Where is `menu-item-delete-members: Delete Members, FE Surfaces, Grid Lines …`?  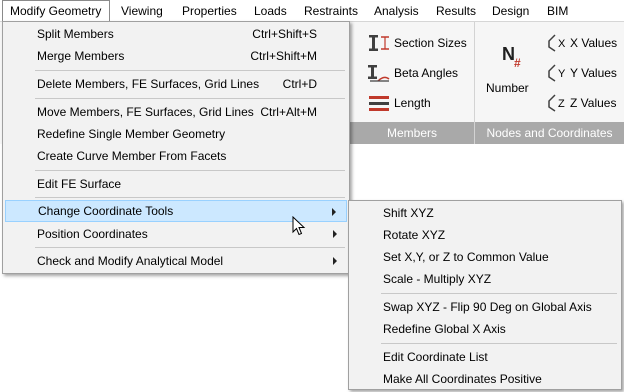
menu-item-delete-members: Delete Members, FE Surfaces, Grid Lines … is located at coordinates (176, 84).